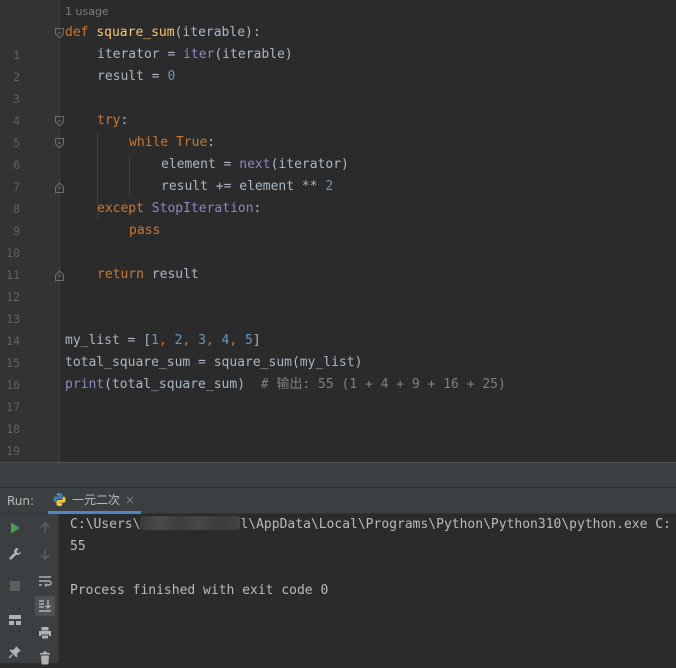  What do you see at coordinates (338, 196) in the screenshot?
I see `code-line: 8 result += element ** 2` at bounding box center [338, 196].